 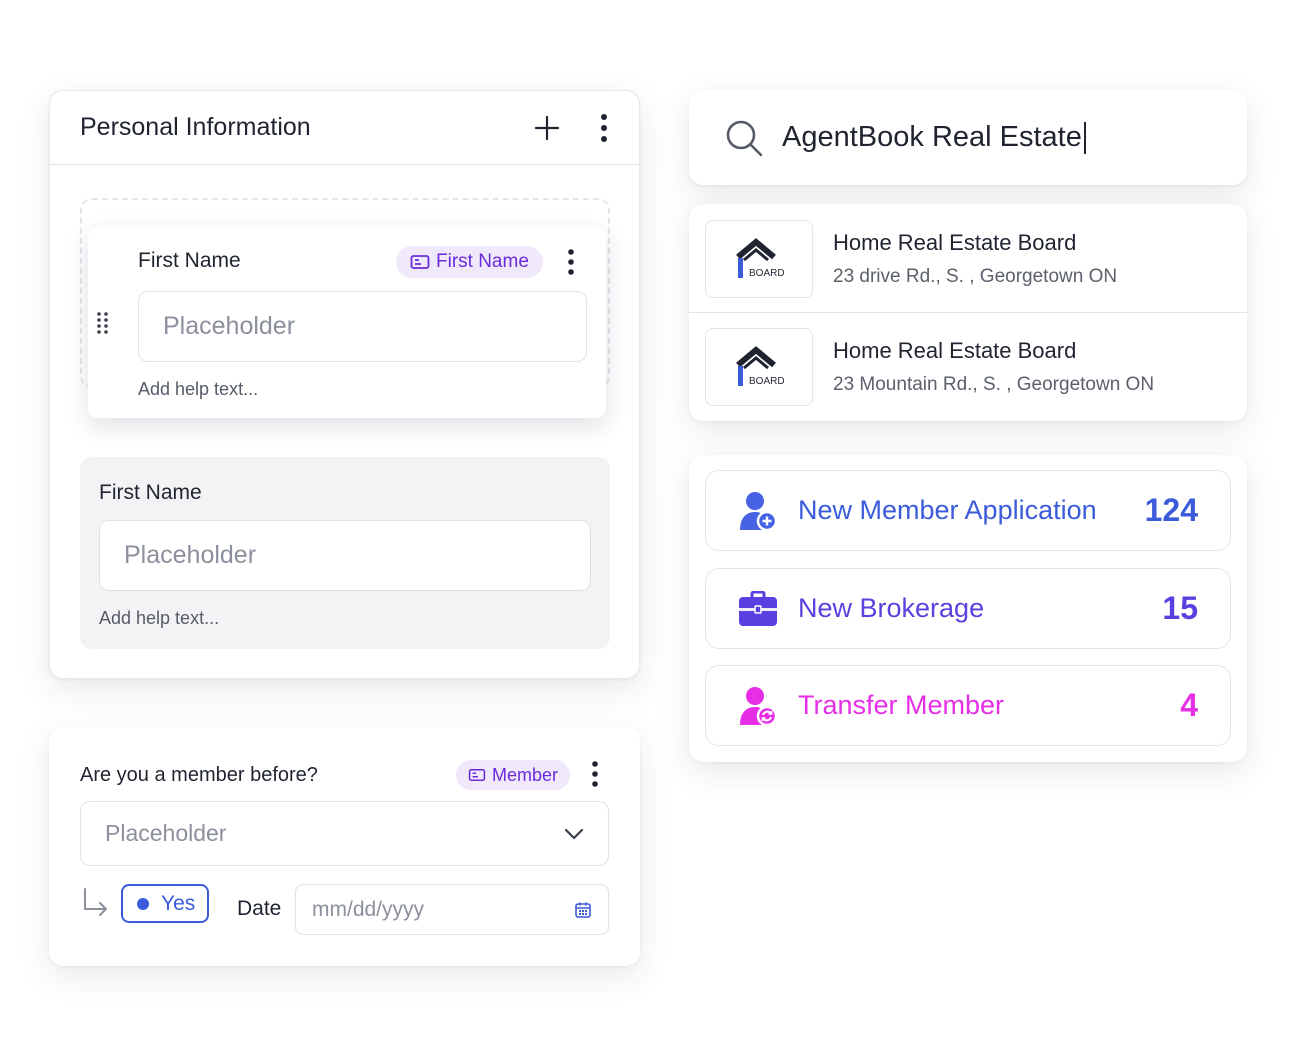 I want to click on branch-arrow-icon, so click(x=95, y=902).